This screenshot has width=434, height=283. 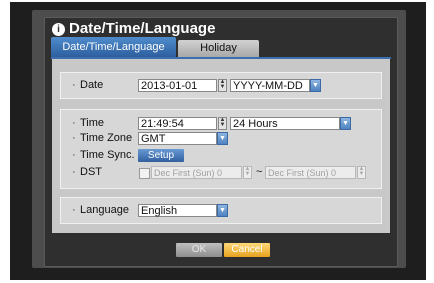 I want to click on timezone-select: GMT, so click(x=177, y=138).